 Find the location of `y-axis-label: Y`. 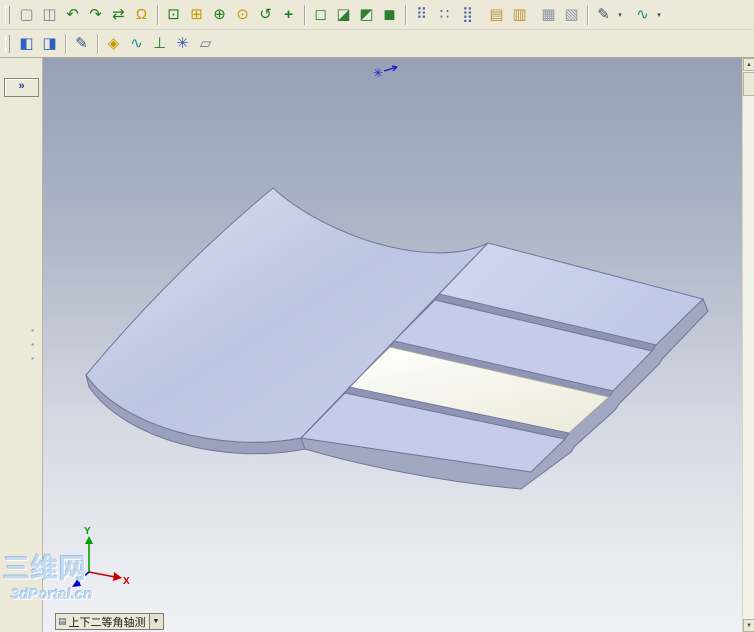

y-axis-label: Y is located at coordinates (87, 531).